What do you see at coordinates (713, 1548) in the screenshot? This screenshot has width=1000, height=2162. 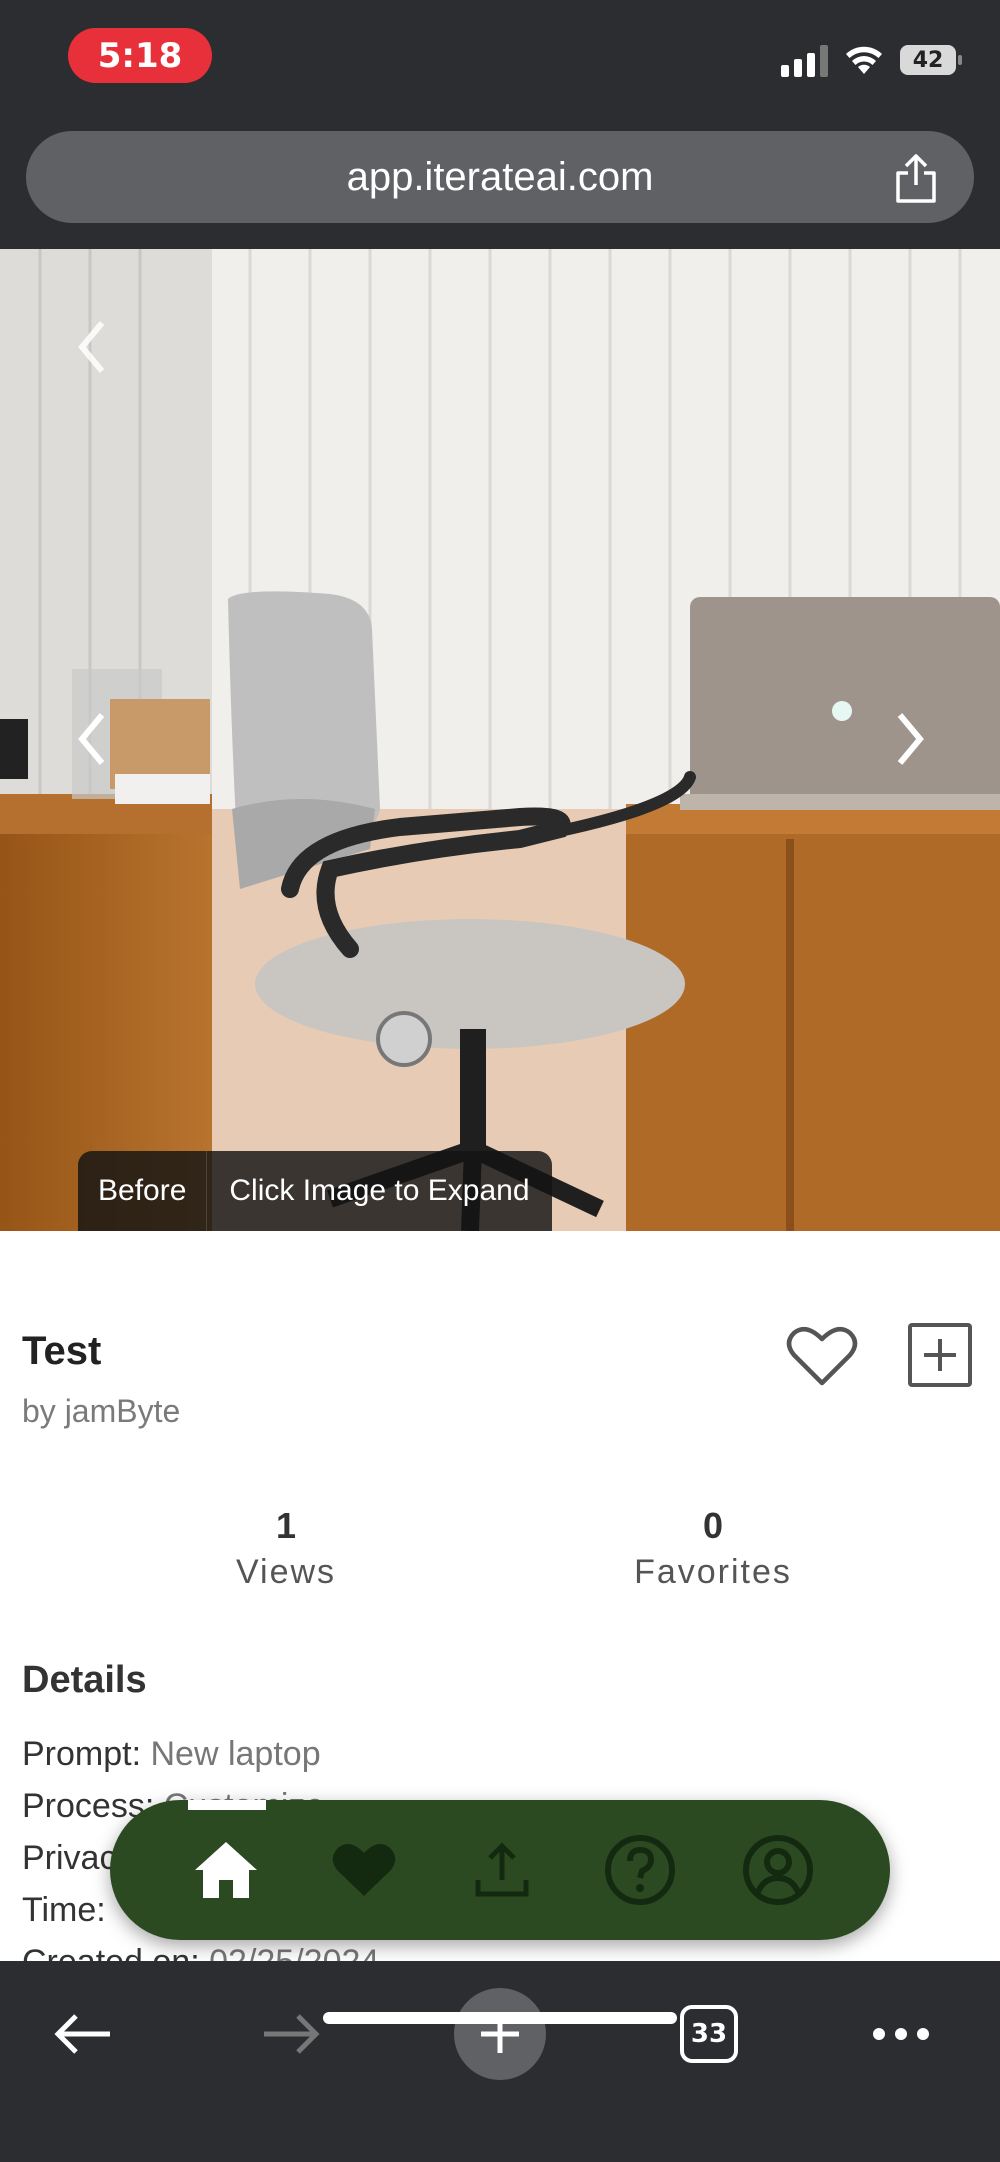 I see `favorites-stat: 0 Favorites` at bounding box center [713, 1548].